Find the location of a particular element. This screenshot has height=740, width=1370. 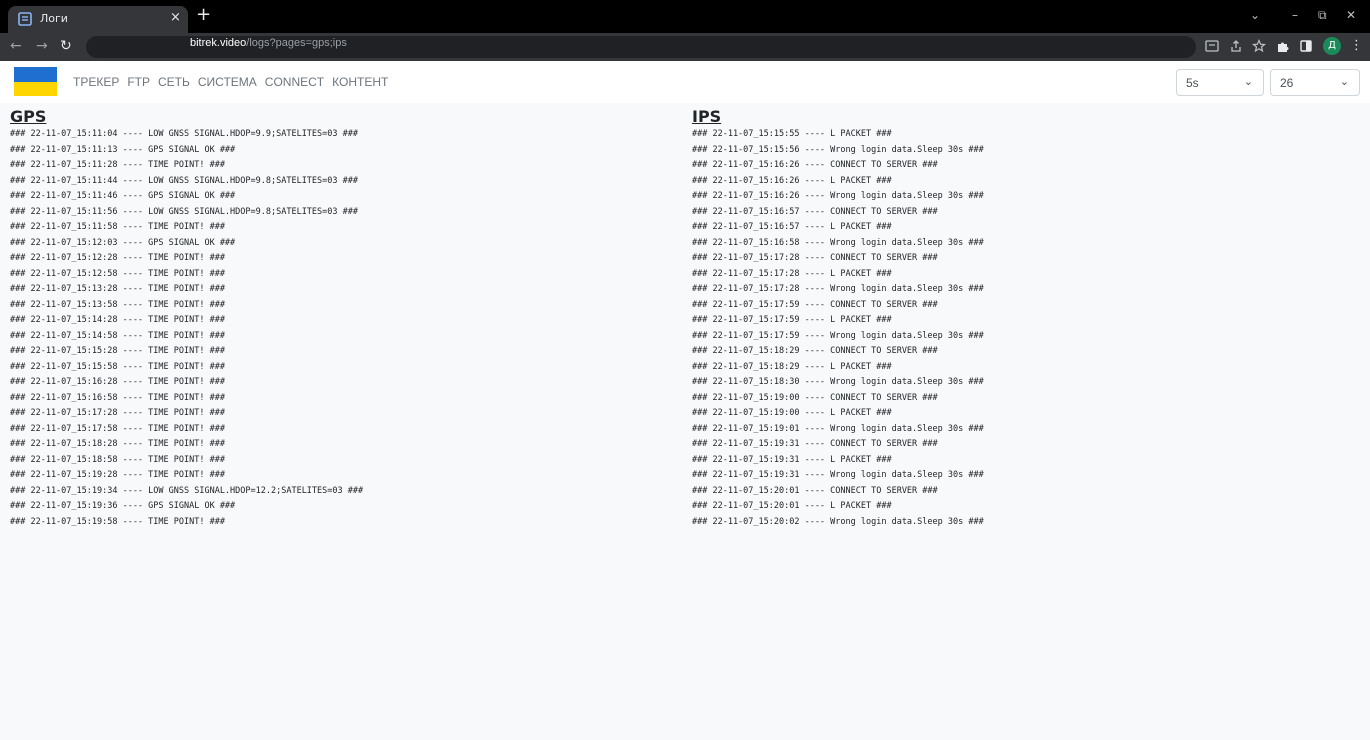

menu-item-system: СИСТЕМА is located at coordinates (227, 82).